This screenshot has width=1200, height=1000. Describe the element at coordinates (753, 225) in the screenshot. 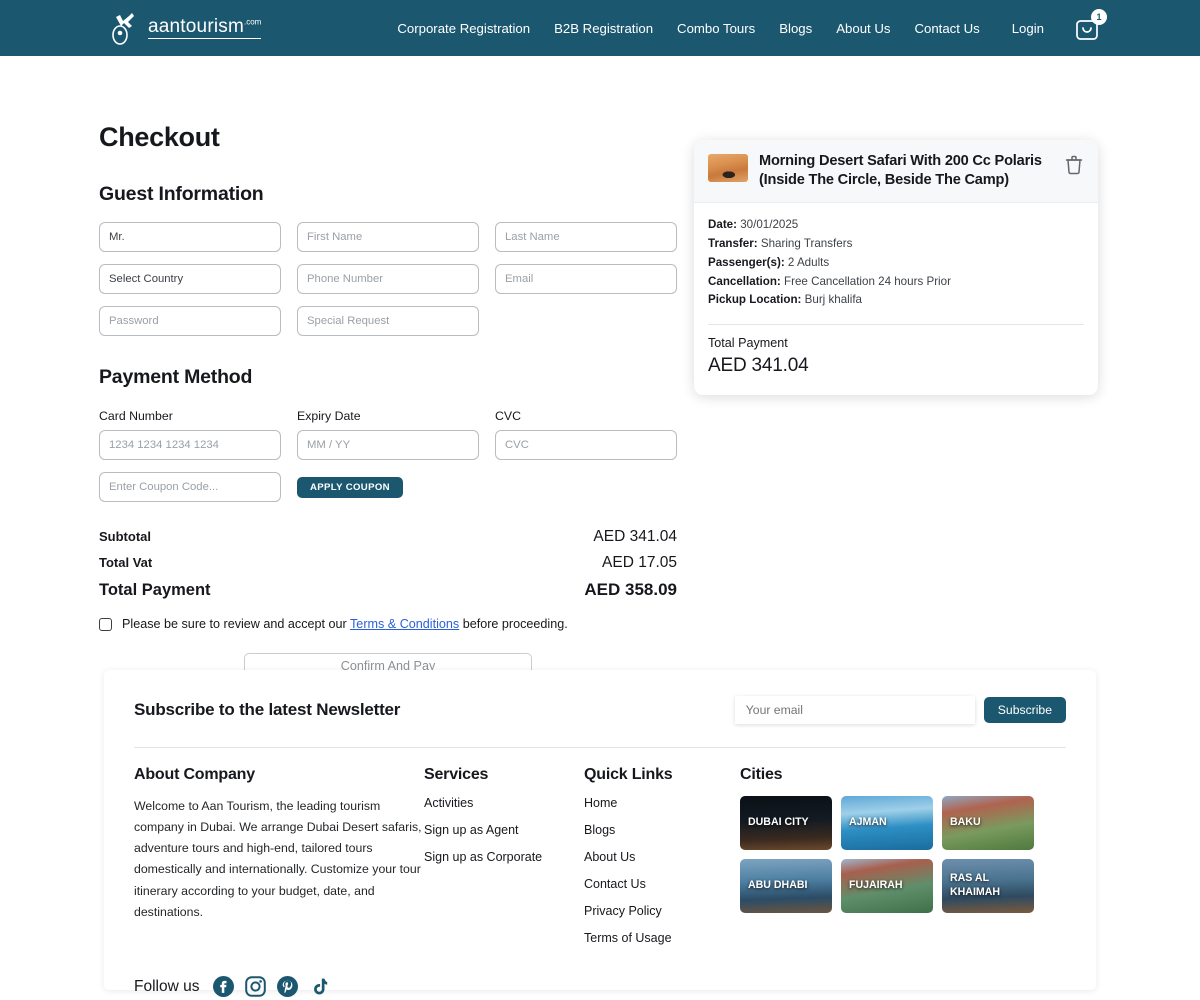

I see `booking-detail-date: Date: 30/01/2025` at that location.